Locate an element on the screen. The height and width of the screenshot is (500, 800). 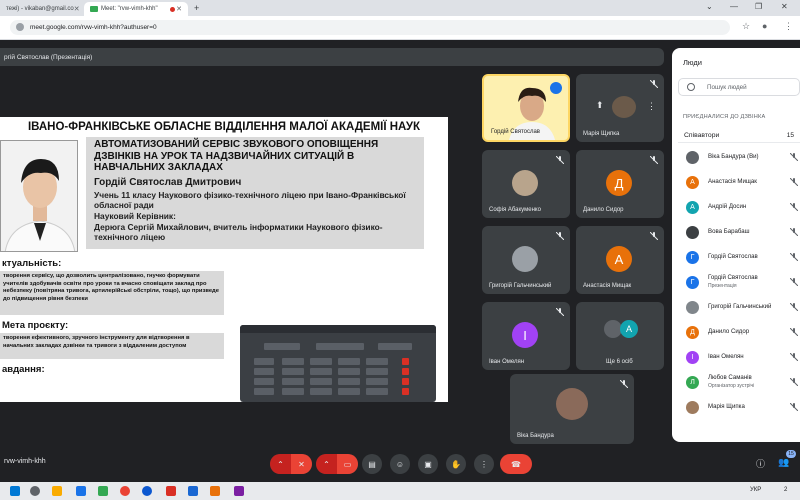
profile-icon: ● is located at coordinates (764, 26).